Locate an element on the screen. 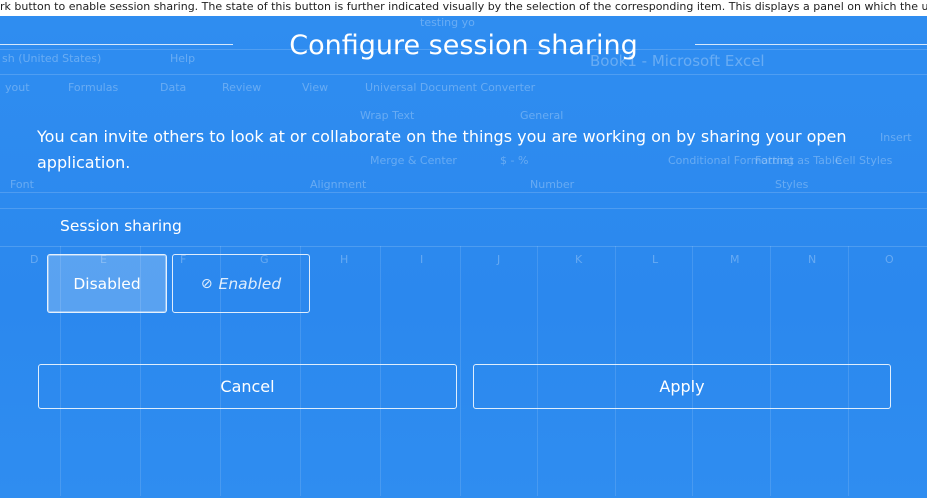 The height and width of the screenshot is (498, 927). background-tab-4: View is located at coordinates (315, 87).